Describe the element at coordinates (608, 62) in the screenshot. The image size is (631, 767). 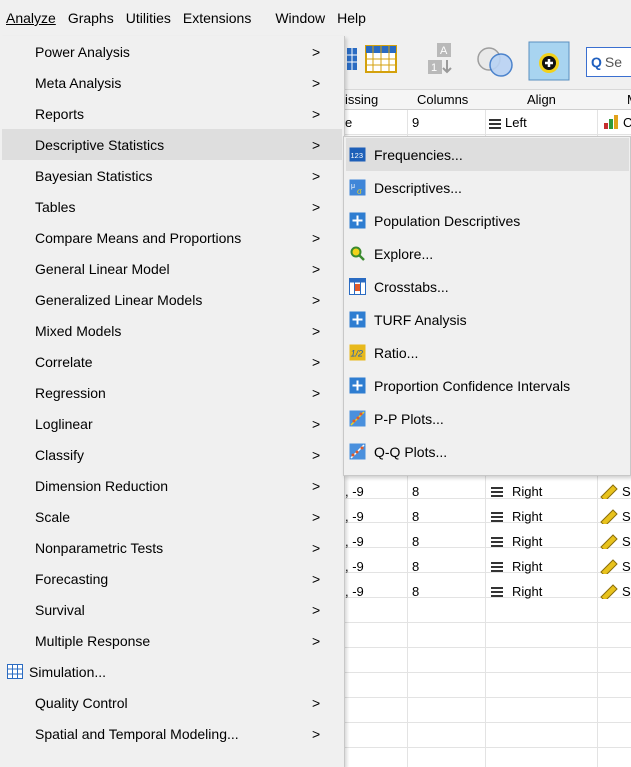
I see `search-input: Q Se` at that location.